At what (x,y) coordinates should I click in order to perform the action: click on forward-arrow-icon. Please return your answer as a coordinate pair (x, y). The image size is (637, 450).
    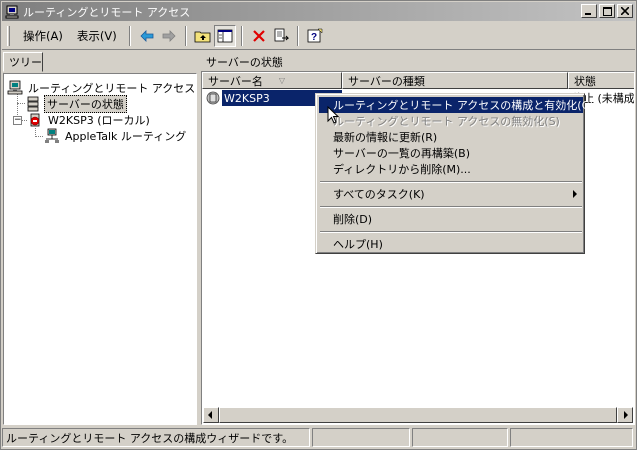
    Looking at the image, I should click on (169, 35).